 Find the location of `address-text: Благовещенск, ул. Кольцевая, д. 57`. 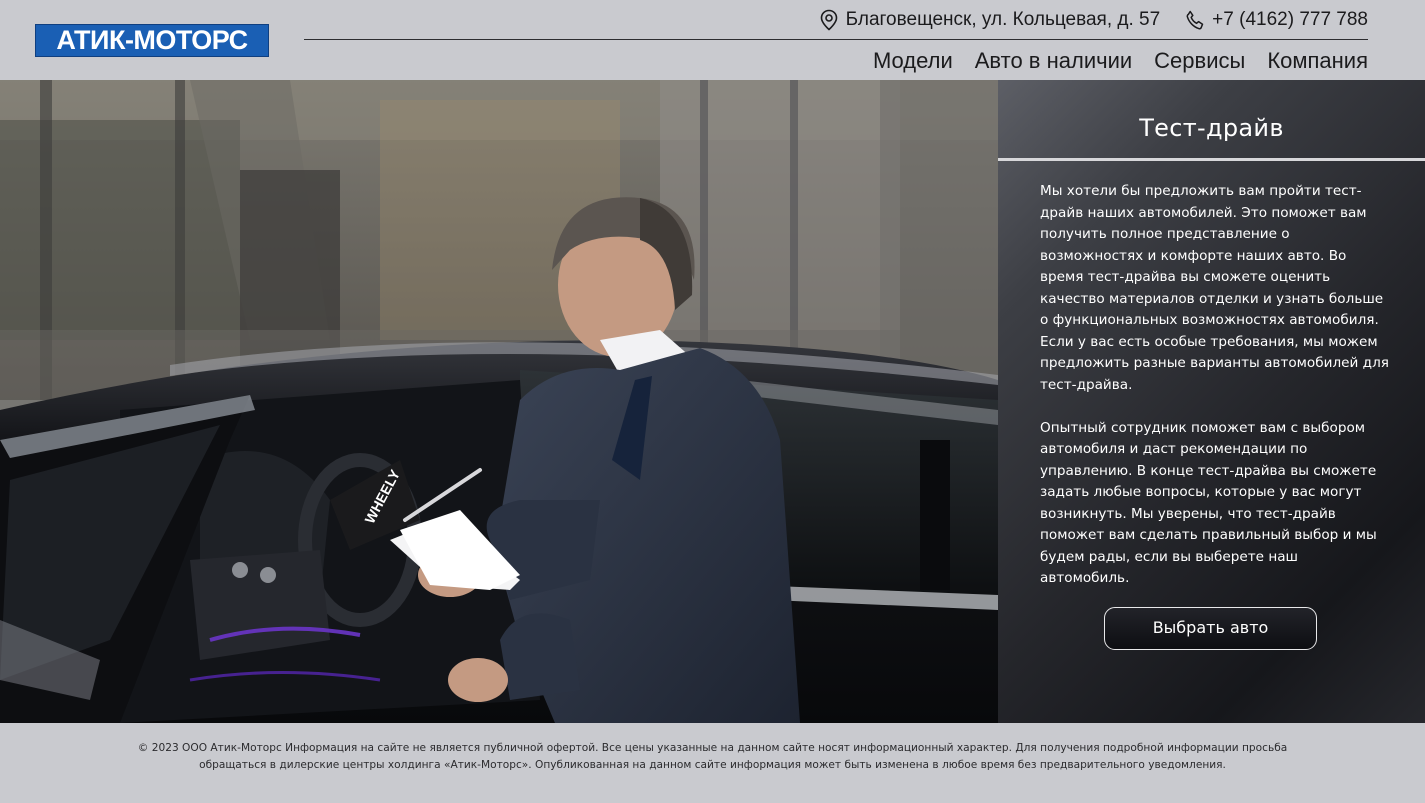

address-text: Благовещенск, ул. Кольцевая, д. 57 is located at coordinates (1003, 19).